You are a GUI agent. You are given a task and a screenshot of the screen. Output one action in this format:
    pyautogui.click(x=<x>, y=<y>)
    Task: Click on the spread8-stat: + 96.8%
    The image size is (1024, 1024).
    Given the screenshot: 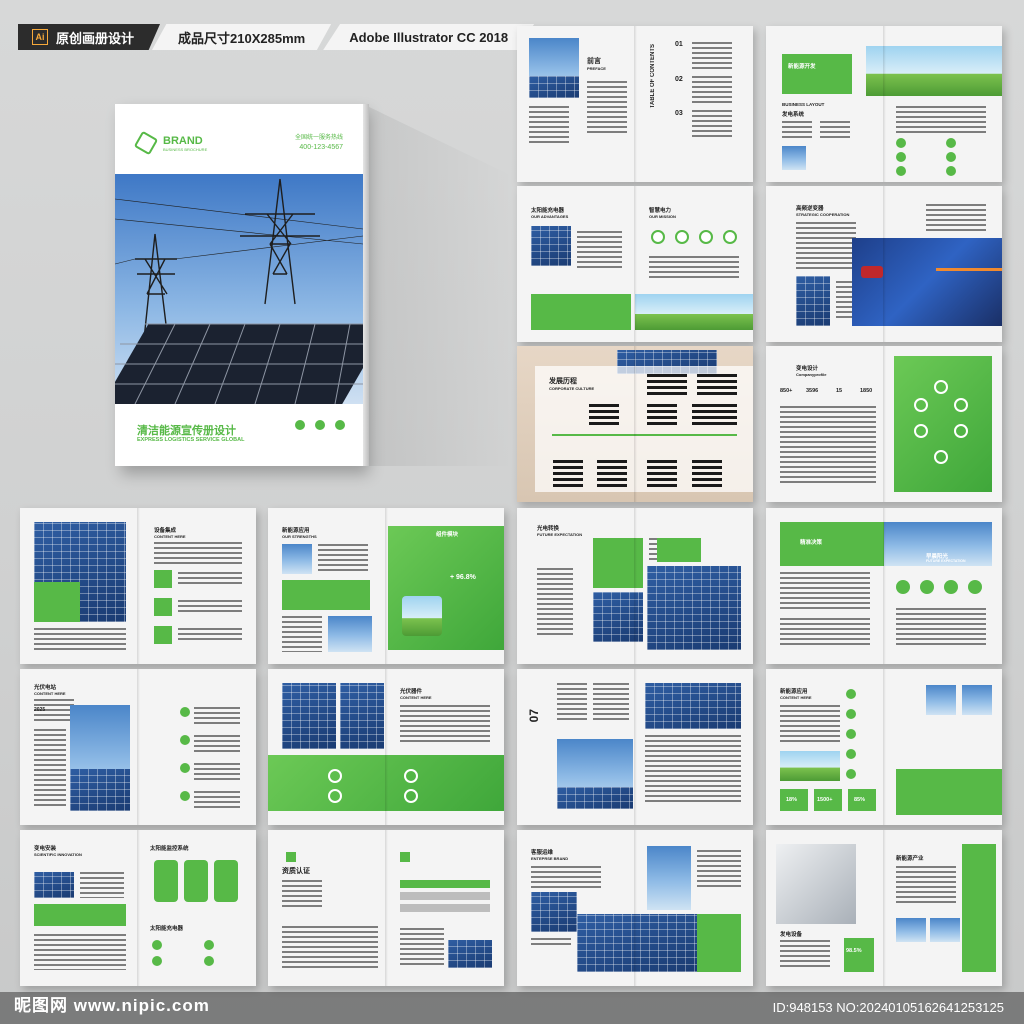 What is the action you would take?
    pyautogui.click(x=463, y=577)
    